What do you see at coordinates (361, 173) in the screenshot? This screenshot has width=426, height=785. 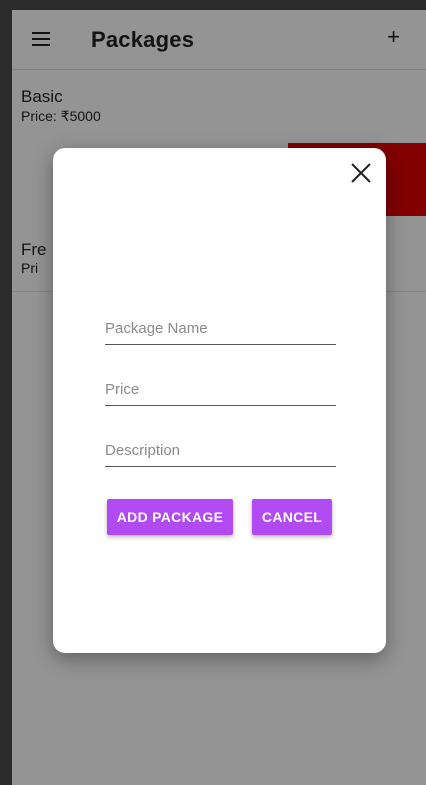 I see `close-icon` at bounding box center [361, 173].